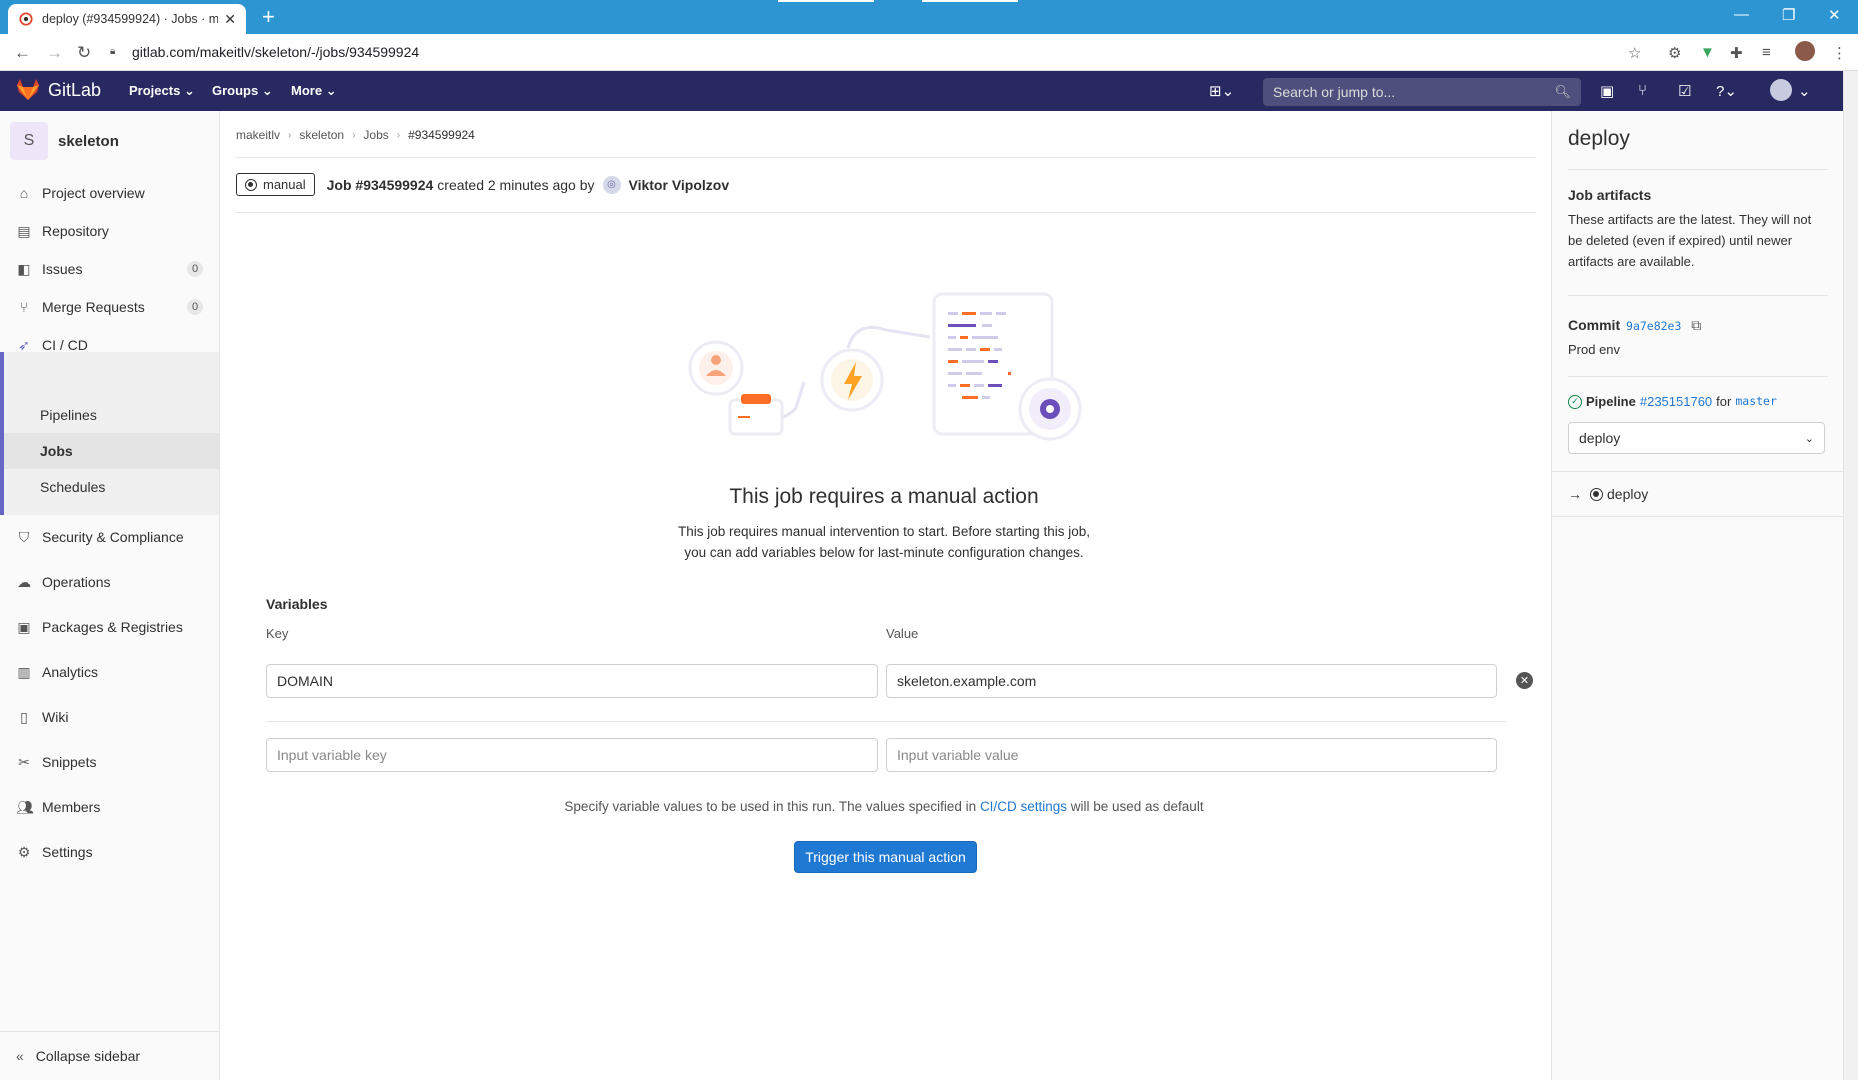  Describe the element at coordinates (1788, 15) in the screenshot. I see `restore-icon: ❐` at that location.